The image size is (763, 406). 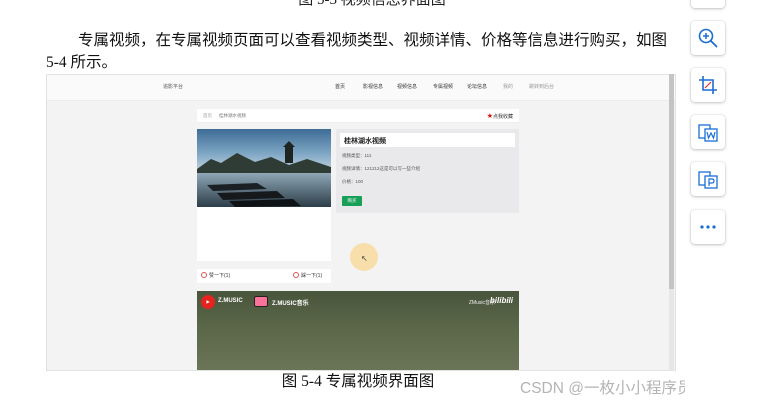 What do you see at coordinates (220, 276) in the screenshot?
I see `upvote-label: 赞一下(1)` at bounding box center [220, 276].